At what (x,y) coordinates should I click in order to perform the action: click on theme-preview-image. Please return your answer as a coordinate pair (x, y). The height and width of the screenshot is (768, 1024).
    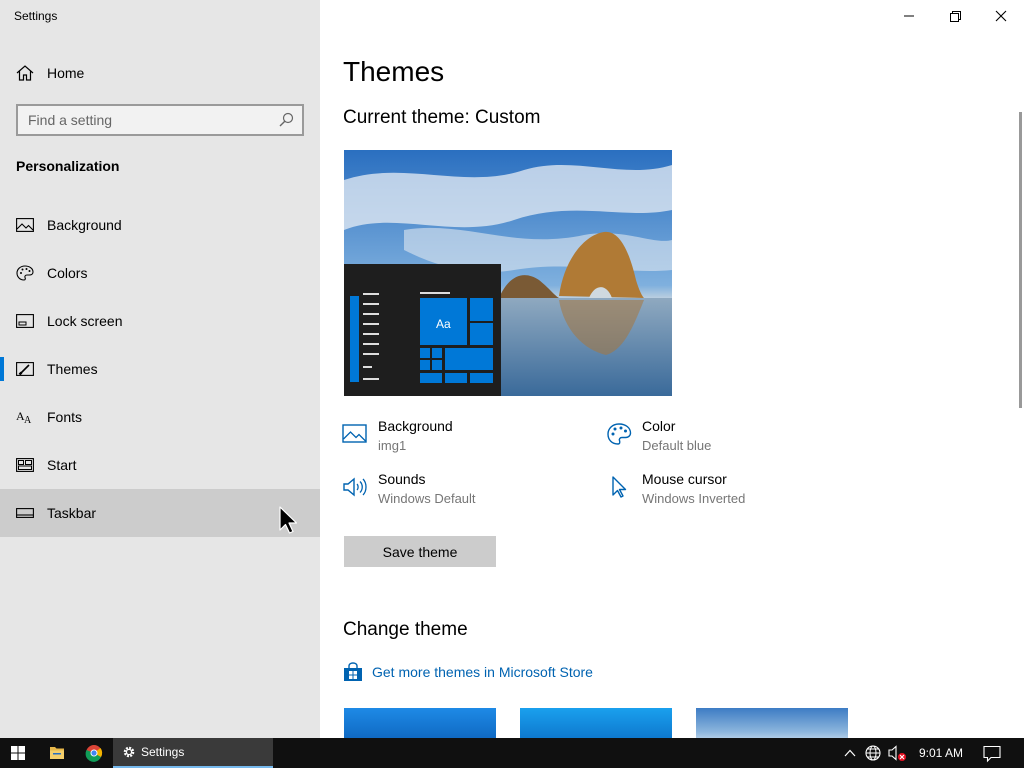
    Looking at the image, I should click on (508, 273).